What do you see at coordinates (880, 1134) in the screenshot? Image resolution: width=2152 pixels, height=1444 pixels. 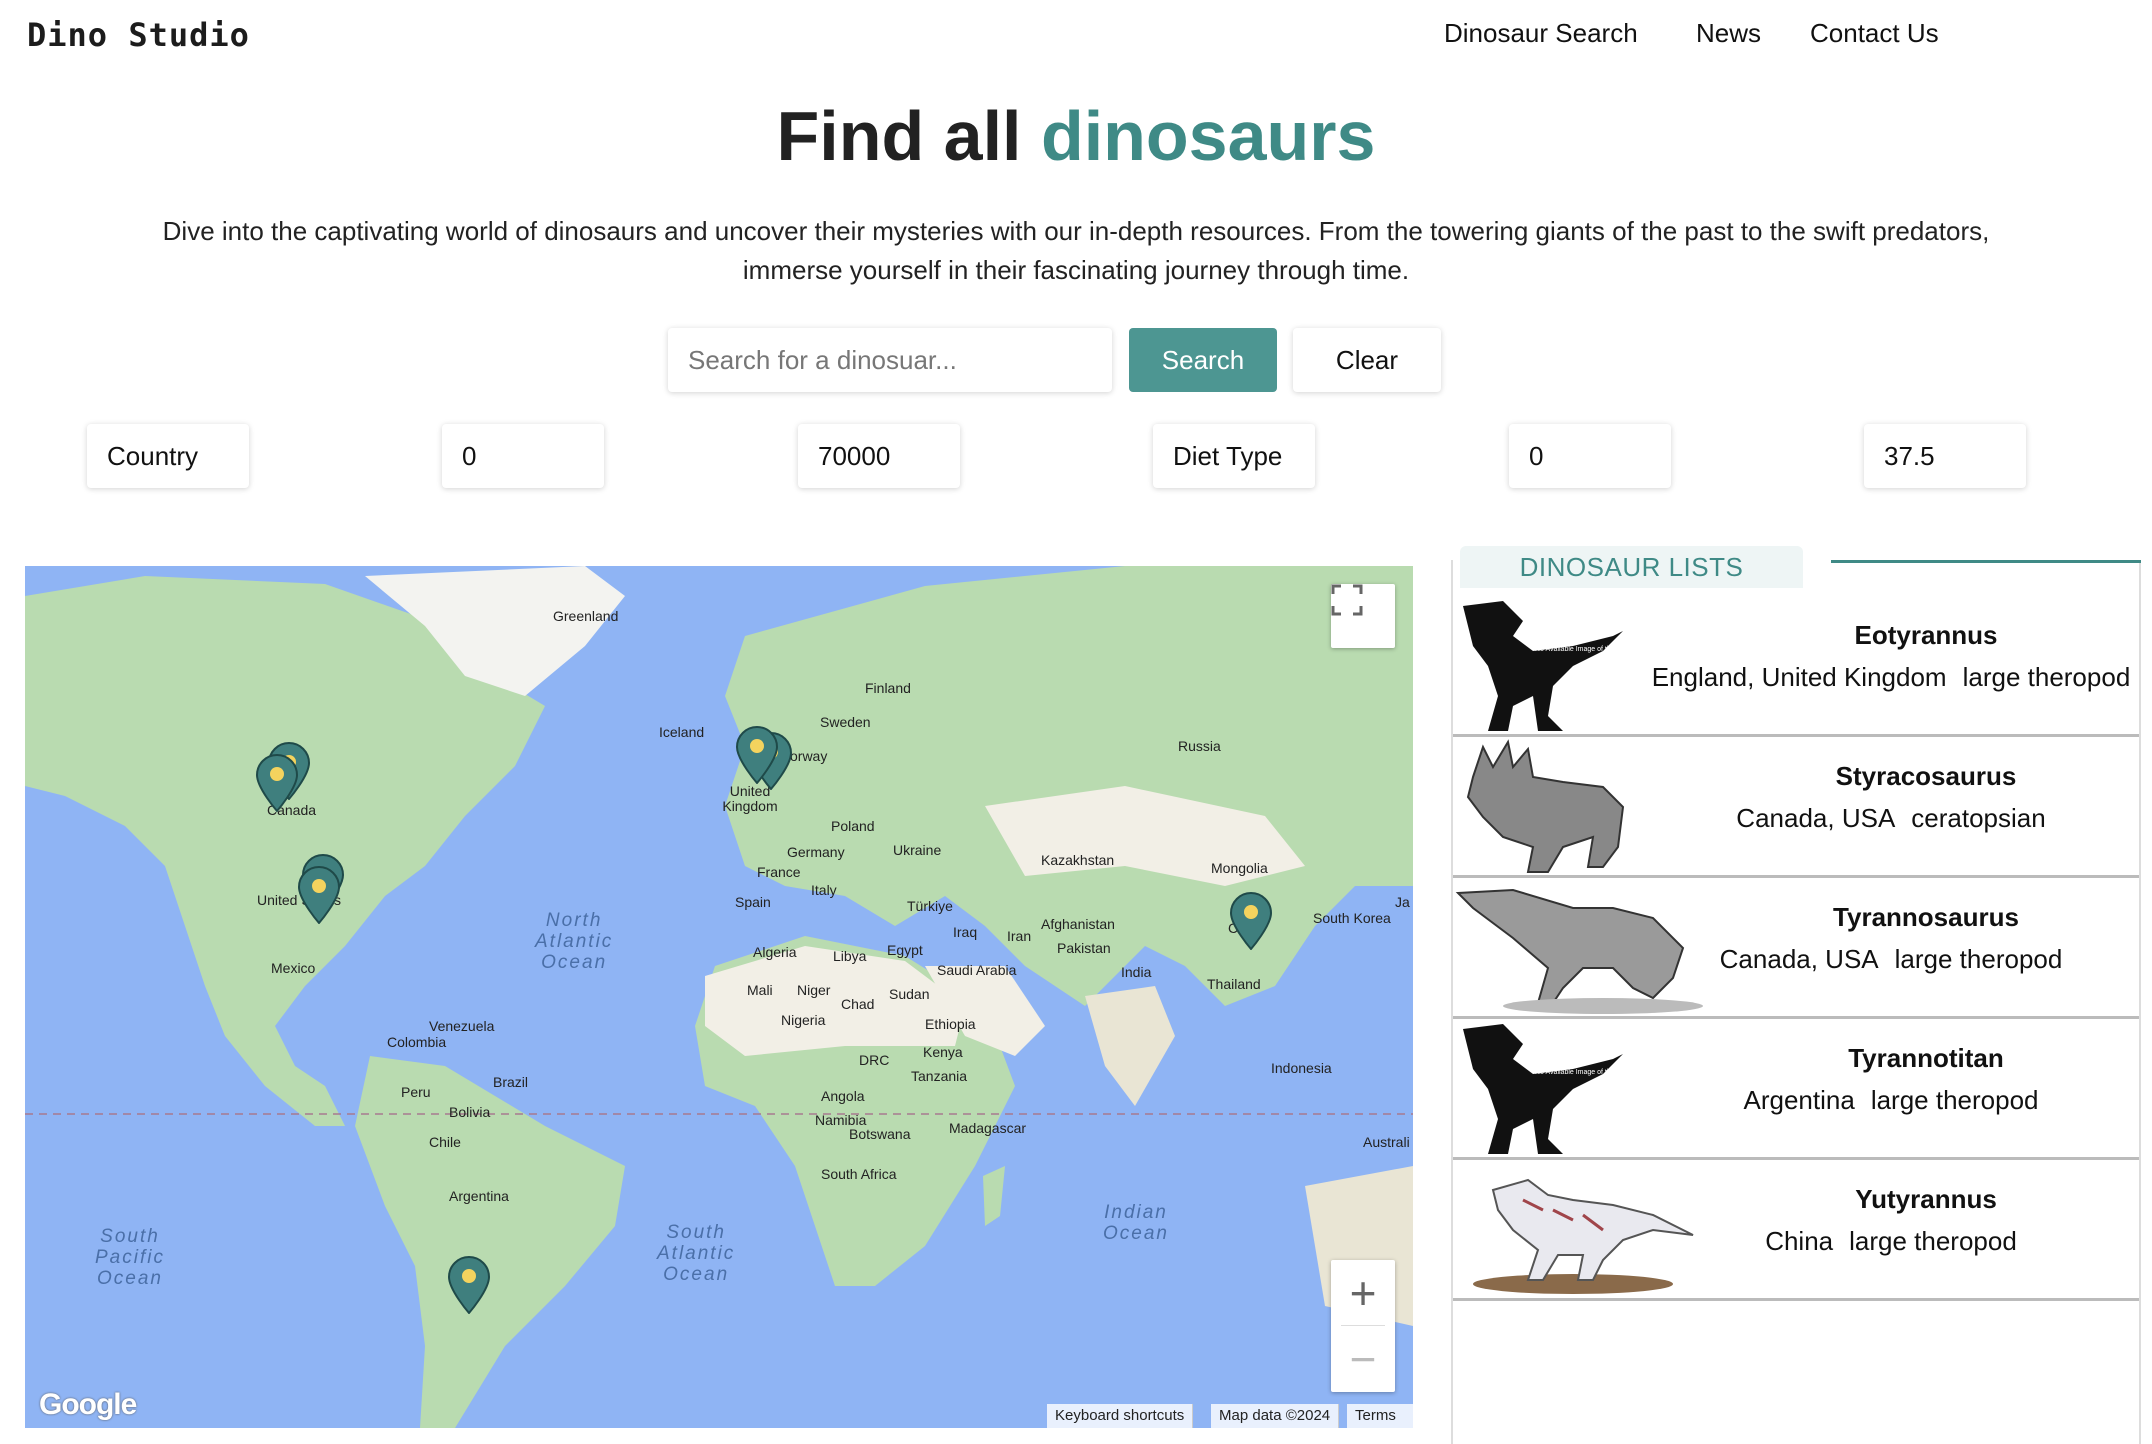 I see `map-label-botswana: Botswana` at bounding box center [880, 1134].